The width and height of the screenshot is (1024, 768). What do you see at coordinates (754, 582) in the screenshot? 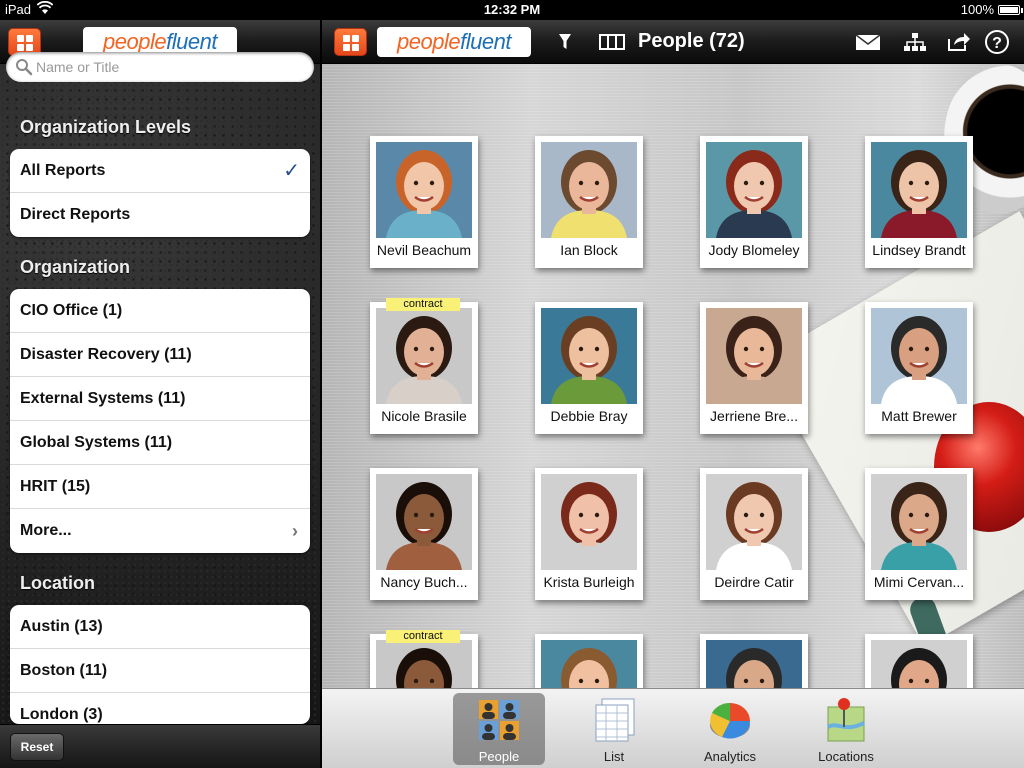
I see `person-name: Deirdre Catir` at bounding box center [754, 582].